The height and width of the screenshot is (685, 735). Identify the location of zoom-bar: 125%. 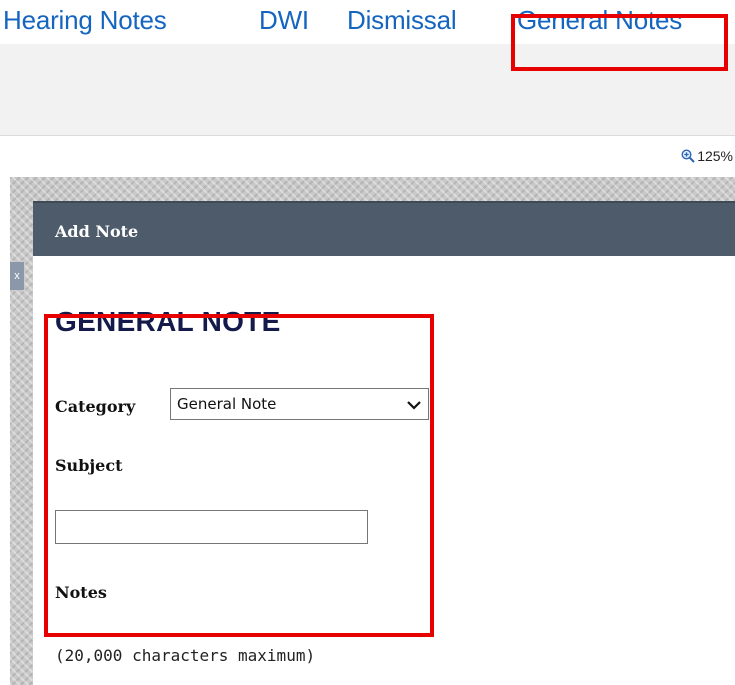
(367, 157).